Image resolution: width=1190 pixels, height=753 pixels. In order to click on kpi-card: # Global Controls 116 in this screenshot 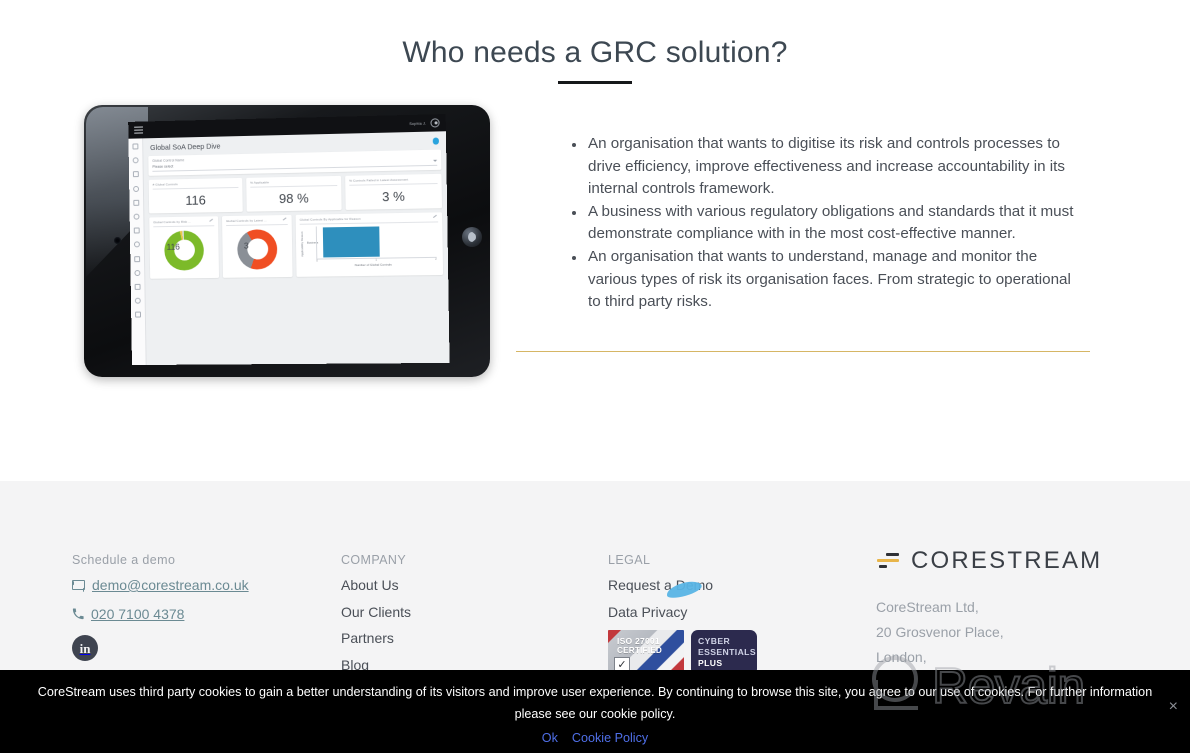, I will do `click(195, 195)`.